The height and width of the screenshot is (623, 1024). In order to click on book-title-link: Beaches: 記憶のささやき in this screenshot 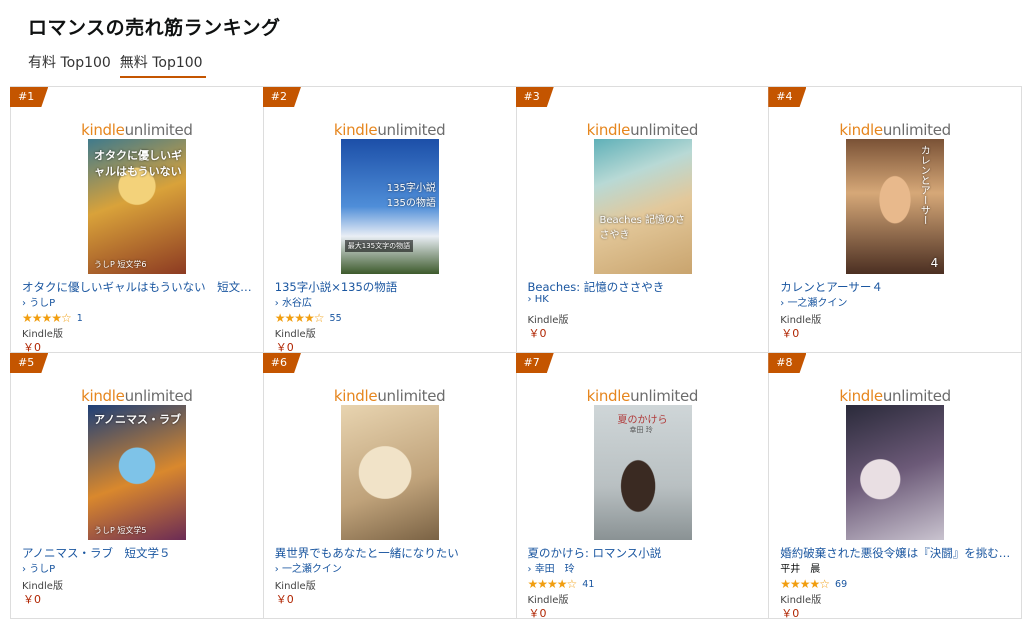, I will do `click(644, 287)`.